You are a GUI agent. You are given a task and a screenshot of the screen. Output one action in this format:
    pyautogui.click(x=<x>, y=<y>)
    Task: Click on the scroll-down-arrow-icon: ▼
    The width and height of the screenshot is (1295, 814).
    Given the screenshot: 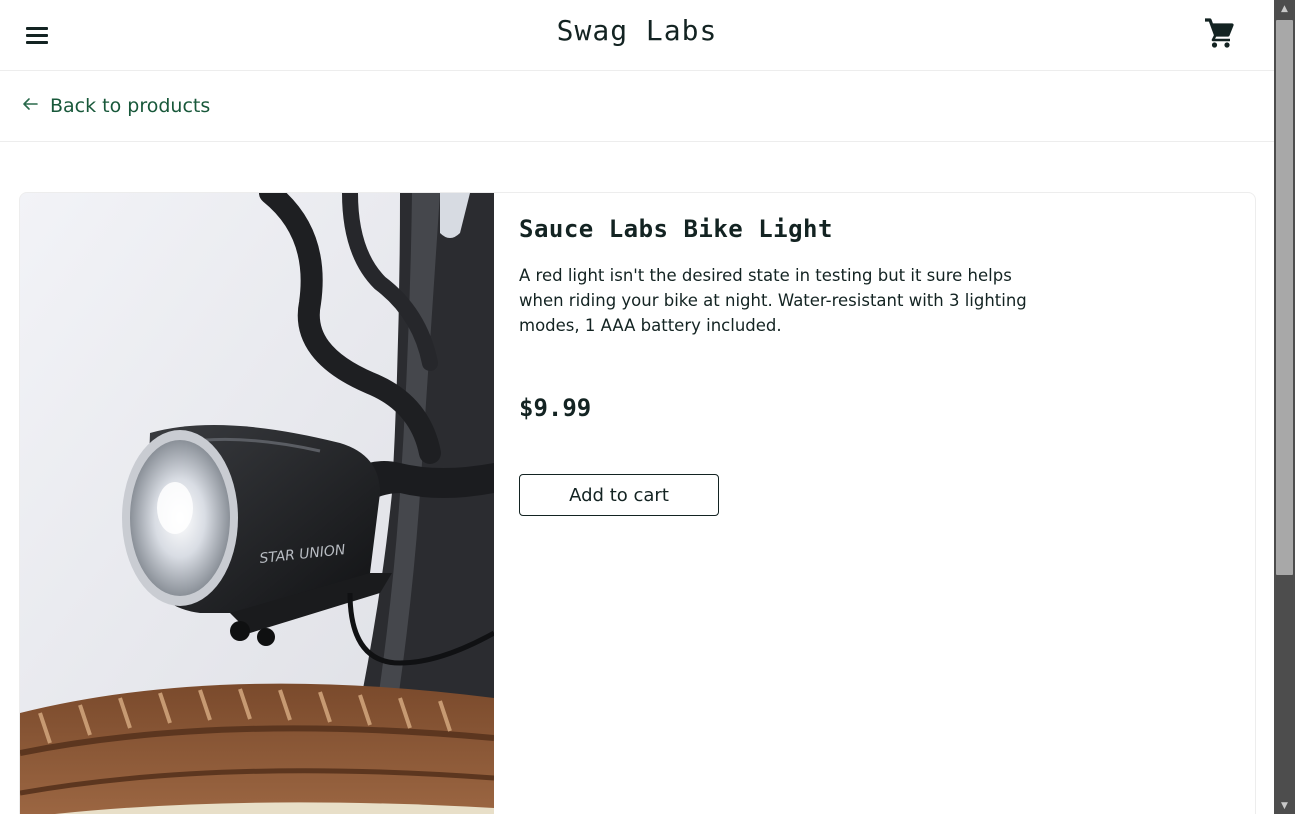 What is the action you would take?
    pyautogui.click(x=1284, y=805)
    